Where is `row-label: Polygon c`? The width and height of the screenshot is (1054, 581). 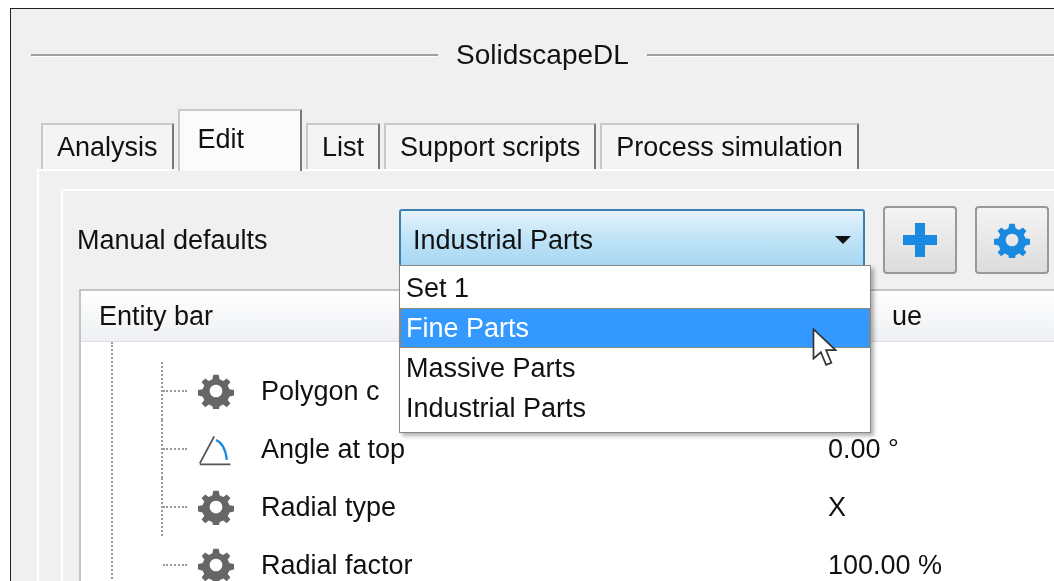
row-label: Polygon c is located at coordinates (320, 391).